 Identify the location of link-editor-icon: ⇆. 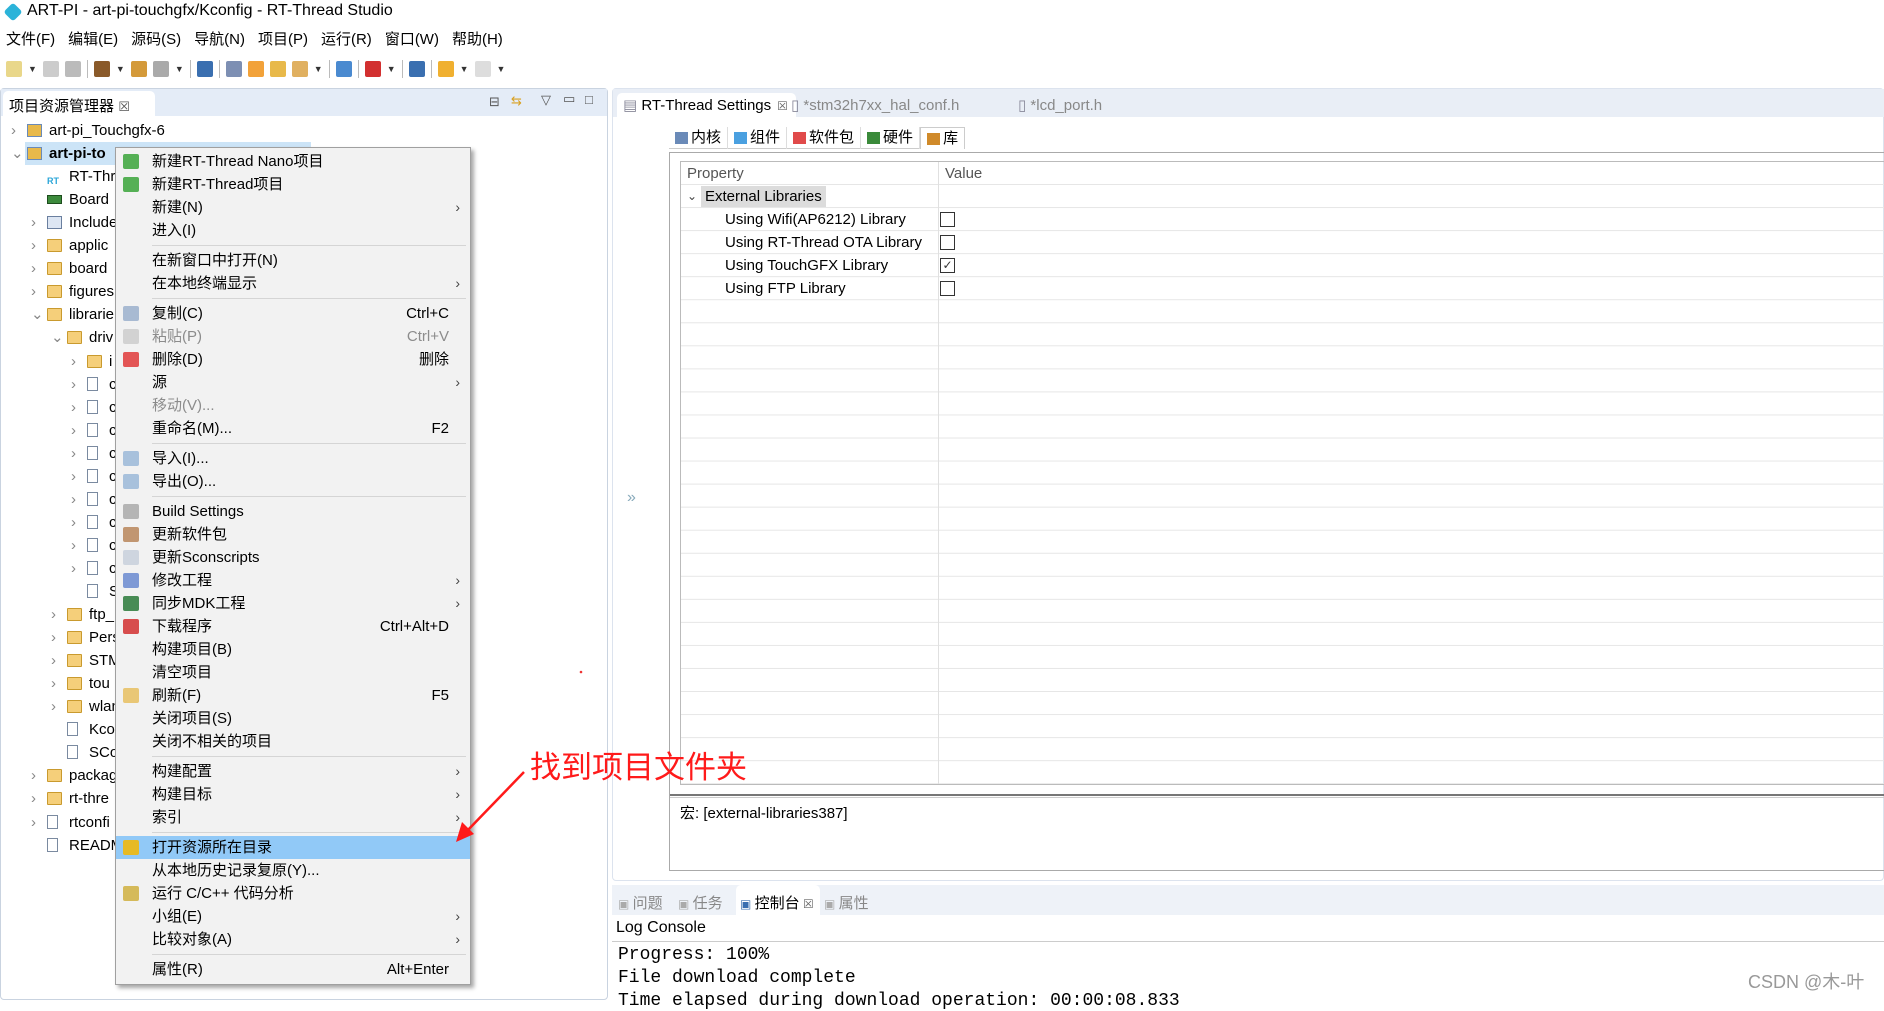
(516, 101).